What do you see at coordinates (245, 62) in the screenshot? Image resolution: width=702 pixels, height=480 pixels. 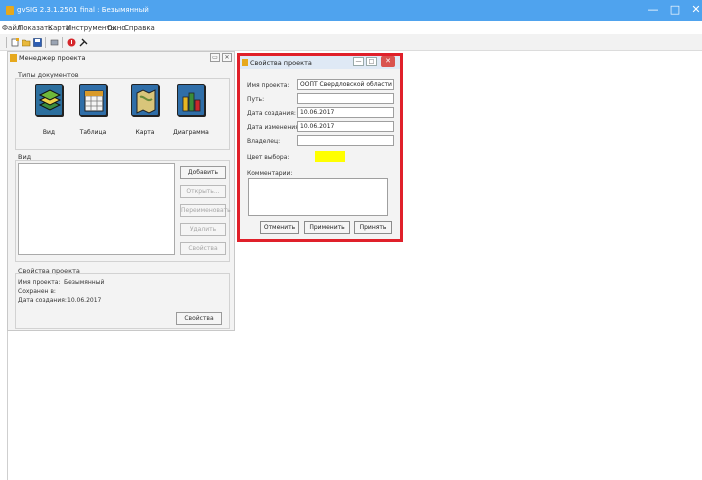 I see `dialog-icon` at bounding box center [245, 62].